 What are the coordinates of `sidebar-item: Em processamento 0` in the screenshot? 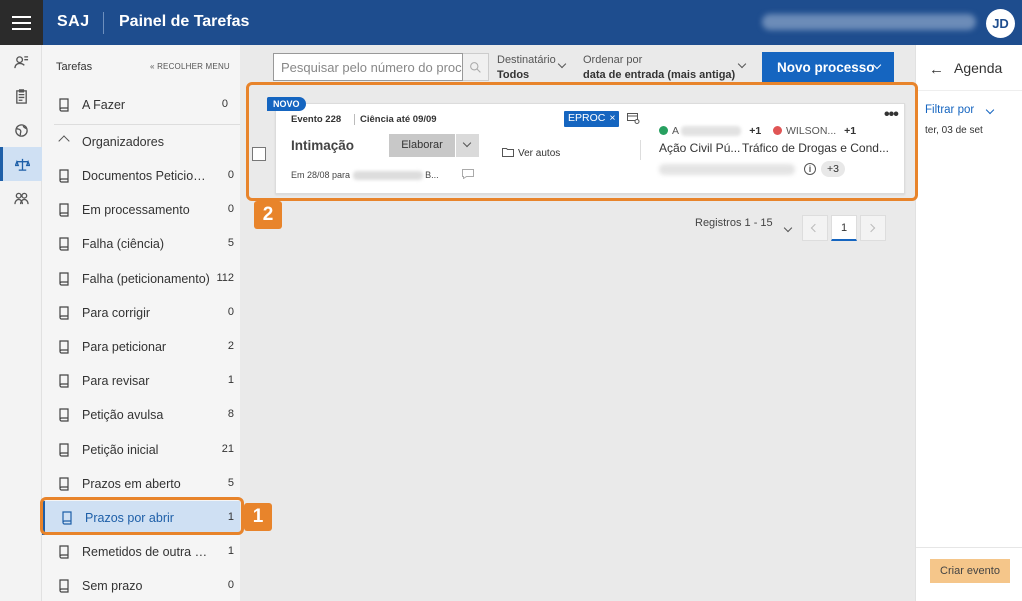 It's located at (141, 210).